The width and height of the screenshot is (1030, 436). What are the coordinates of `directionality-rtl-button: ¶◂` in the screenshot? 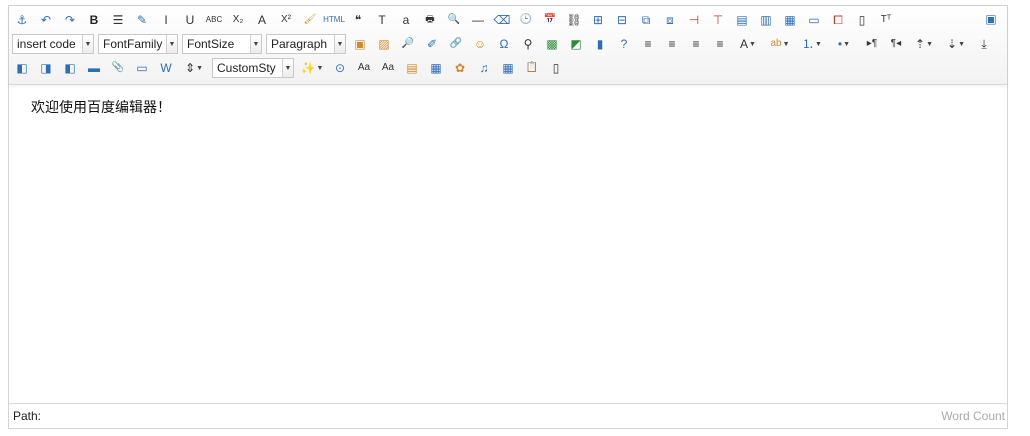 It's located at (896, 44).